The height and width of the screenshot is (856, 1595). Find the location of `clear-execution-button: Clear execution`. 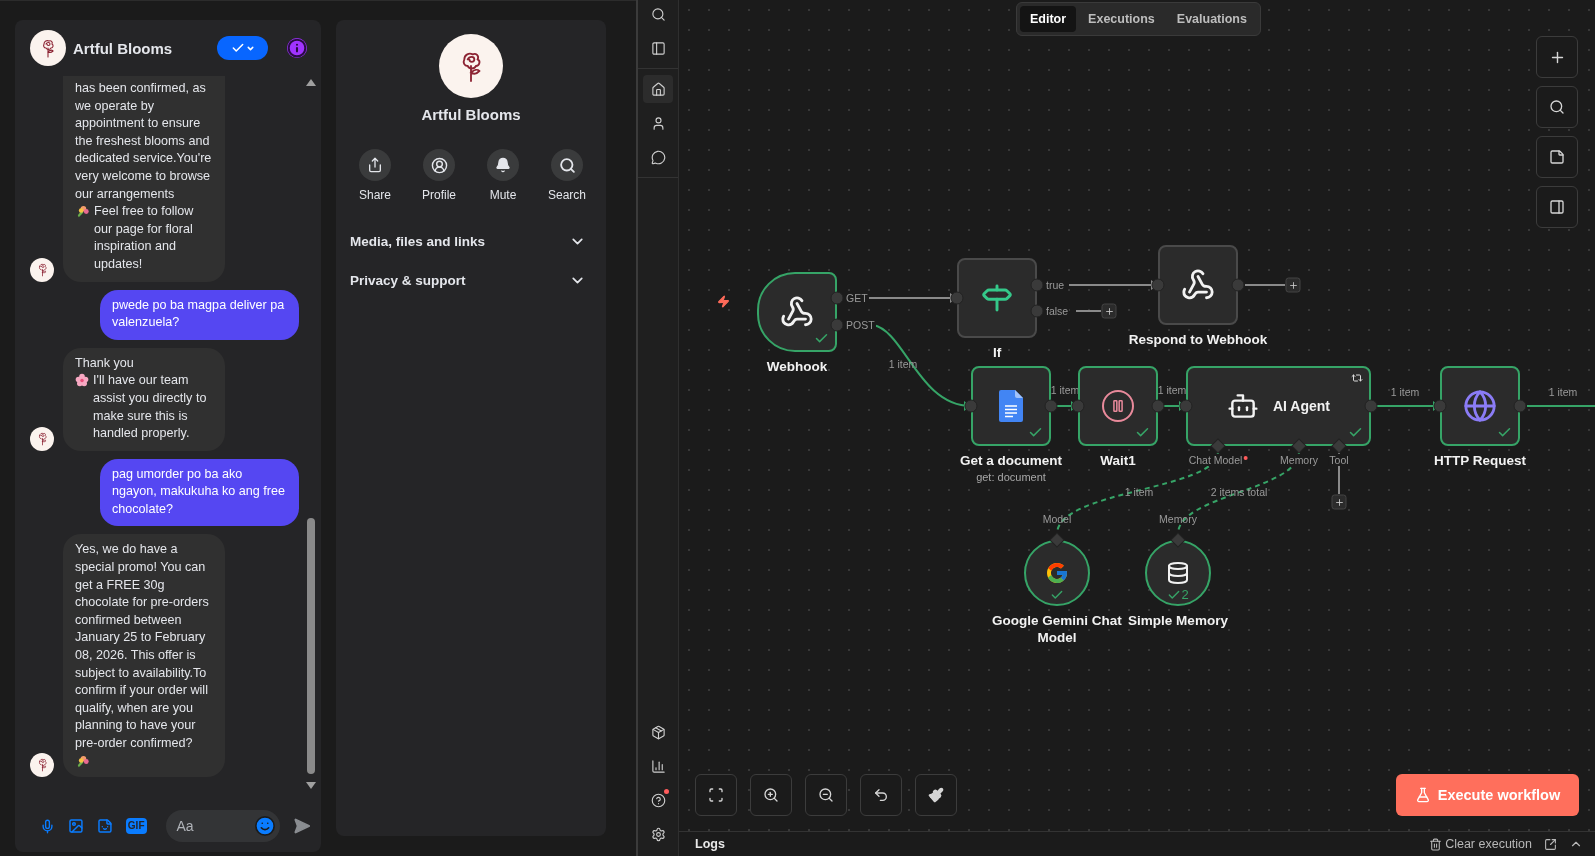

clear-execution-button: Clear execution is located at coordinates (1480, 844).